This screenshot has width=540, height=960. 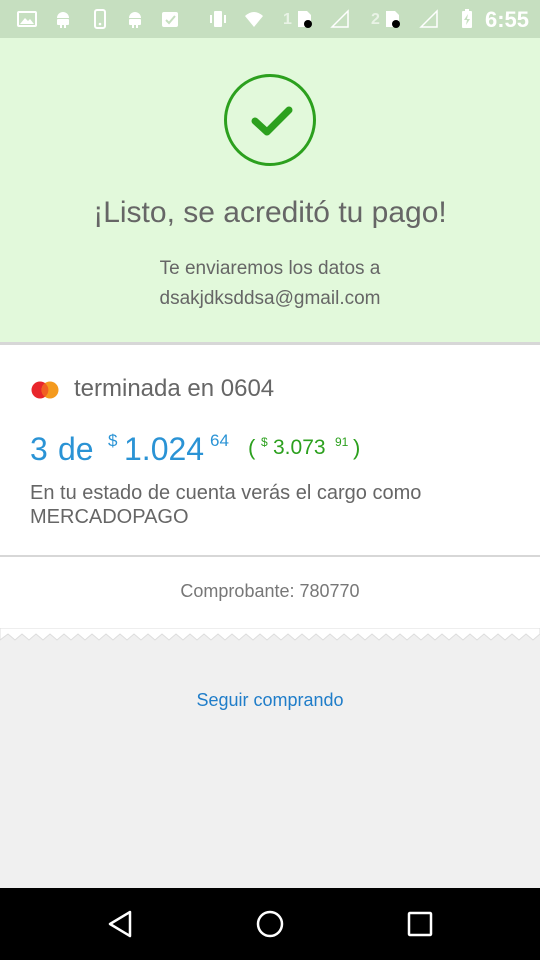 I want to click on home-icon, so click(x=270, y=924).